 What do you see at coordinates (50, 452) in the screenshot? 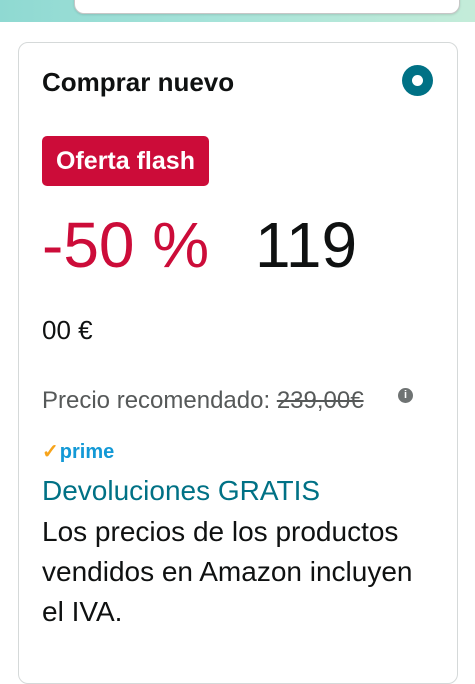
I see `prime-check-icon: ✓` at bounding box center [50, 452].